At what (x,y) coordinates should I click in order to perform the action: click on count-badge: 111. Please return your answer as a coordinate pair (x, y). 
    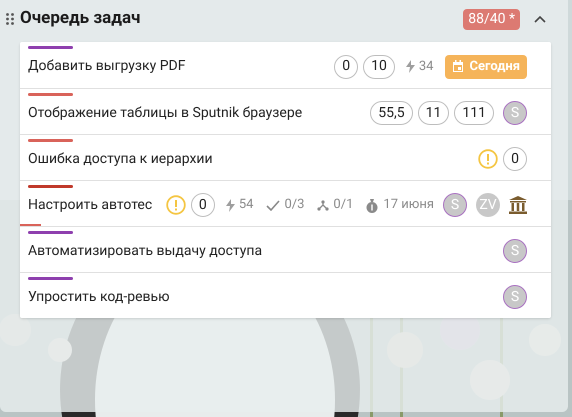
    Looking at the image, I should click on (474, 113).